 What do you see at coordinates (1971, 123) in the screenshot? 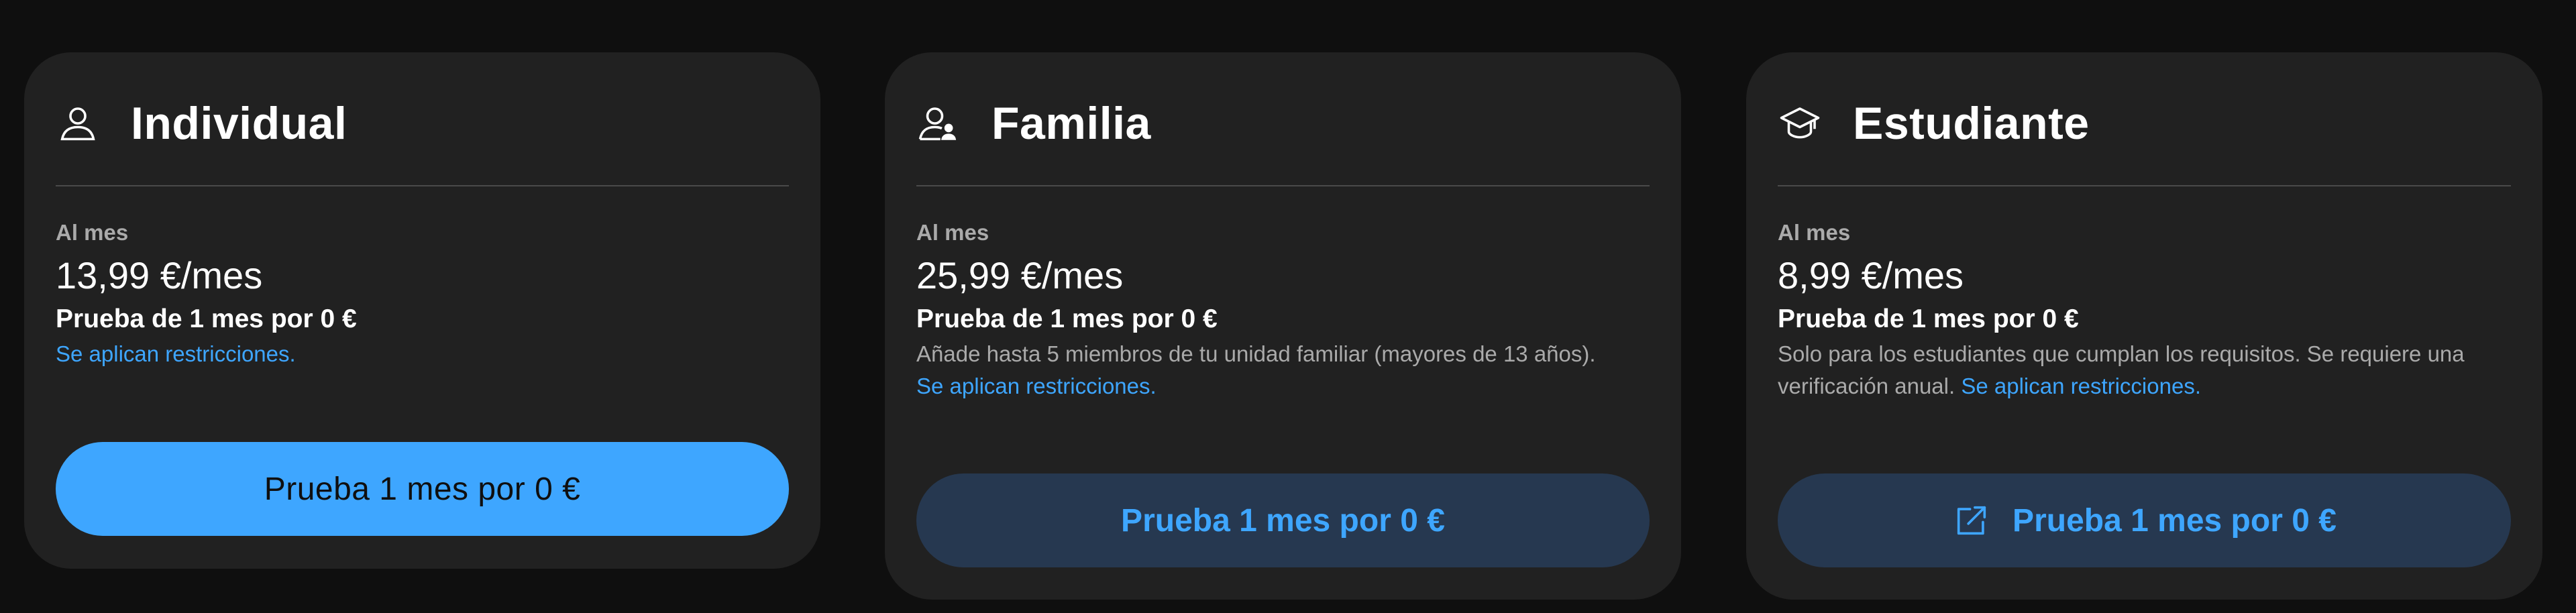
I see `plan-title: Estudiante` at bounding box center [1971, 123].